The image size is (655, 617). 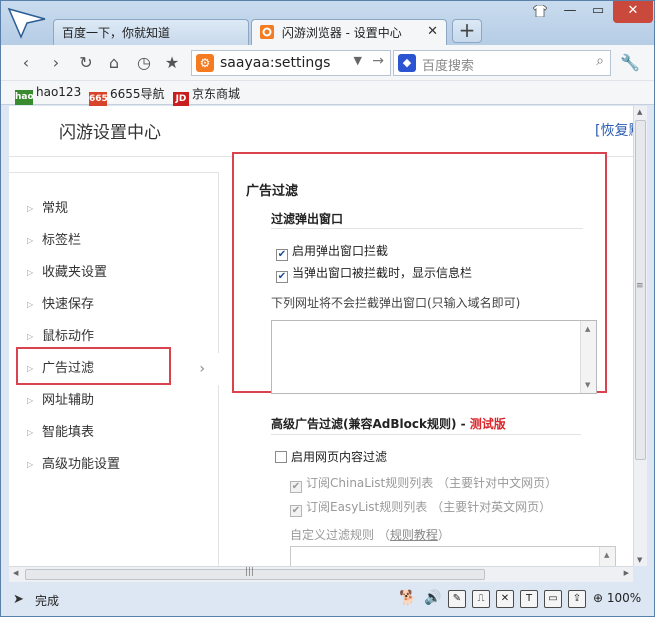 I want to click on sidebar-item-quicksave: ▷ 快速保存, so click(x=114, y=305).